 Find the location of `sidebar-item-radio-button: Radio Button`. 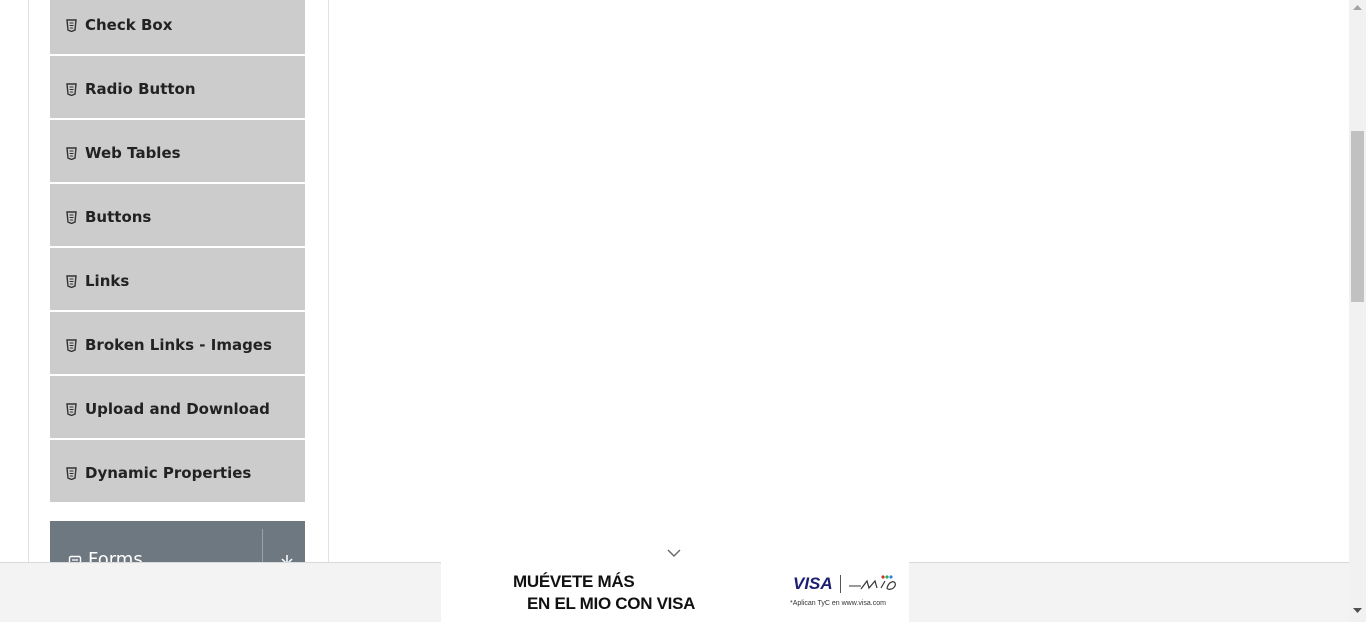

sidebar-item-radio-button: Radio Button is located at coordinates (177, 88).